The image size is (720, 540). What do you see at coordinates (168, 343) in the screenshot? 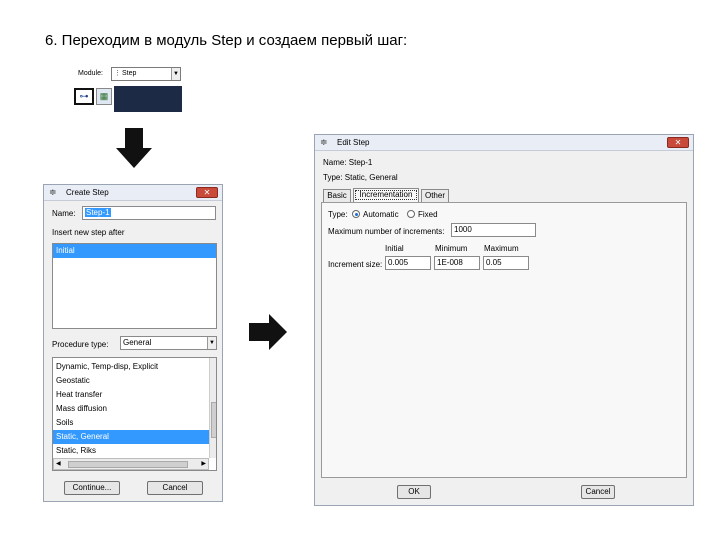
I see `procedure-type-select: General ▼` at bounding box center [168, 343].